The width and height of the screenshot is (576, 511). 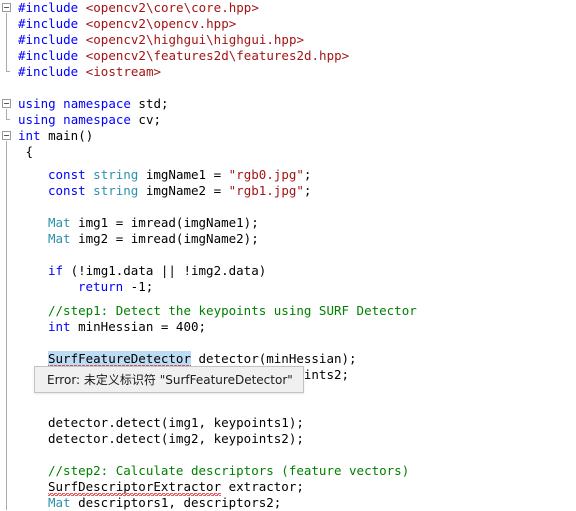 What do you see at coordinates (165, 270) in the screenshot?
I see `code-token: (!img1.data || !img2.data)` at bounding box center [165, 270].